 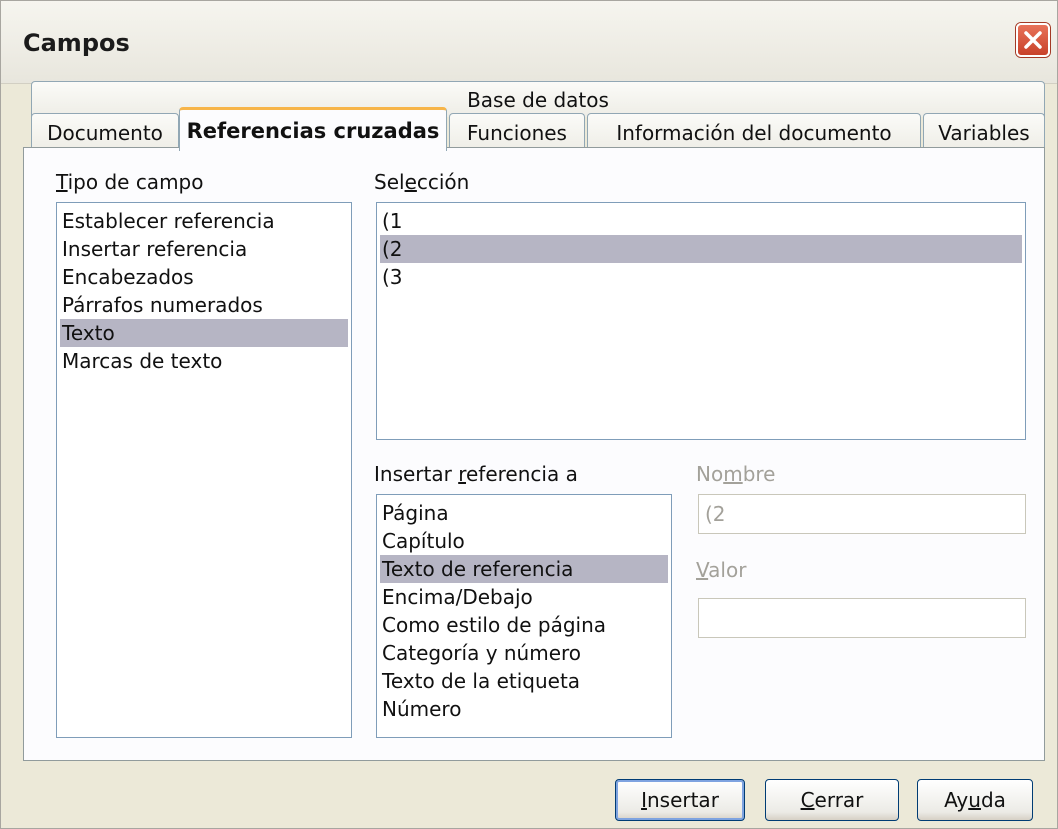 What do you see at coordinates (204, 277) in the screenshot?
I see `field-type-item: Encabezados` at bounding box center [204, 277].